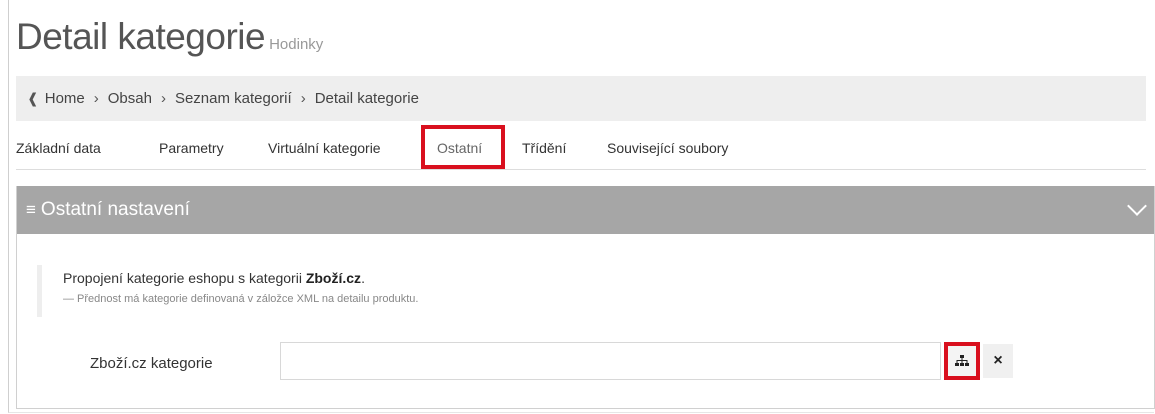 Image resolution: width=1155 pixels, height=414 pixels. I want to click on breadcrumb-obsah: Obsah, so click(130, 98).